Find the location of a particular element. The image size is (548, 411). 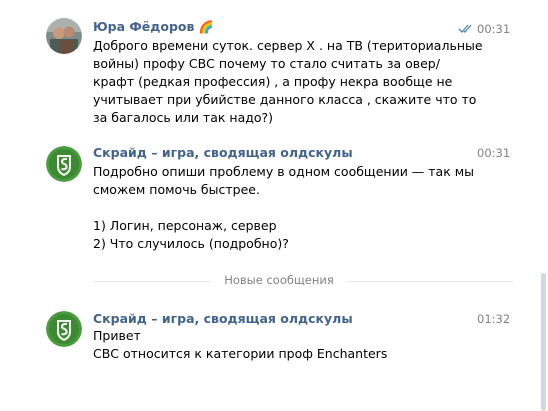

new-messages-divider: Новые сообщения is located at coordinates (303, 281).